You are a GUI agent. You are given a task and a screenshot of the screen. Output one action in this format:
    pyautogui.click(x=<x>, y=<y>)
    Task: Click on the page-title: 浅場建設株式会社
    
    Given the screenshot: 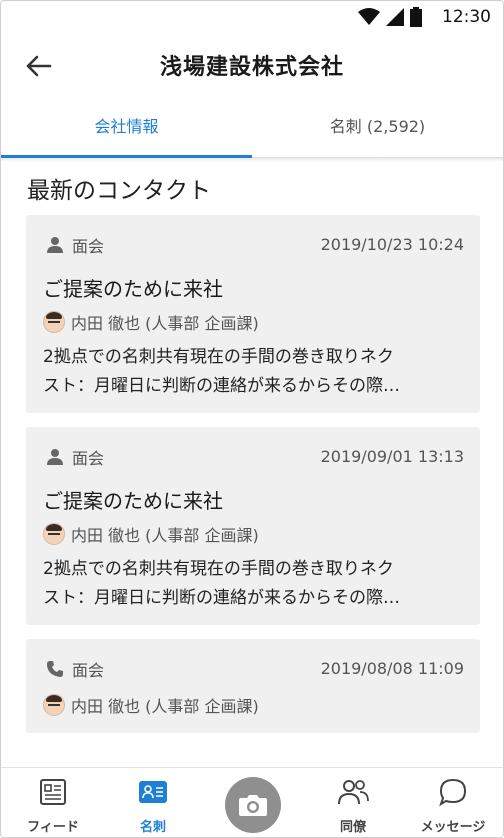 What is the action you would take?
    pyautogui.click(x=251, y=67)
    